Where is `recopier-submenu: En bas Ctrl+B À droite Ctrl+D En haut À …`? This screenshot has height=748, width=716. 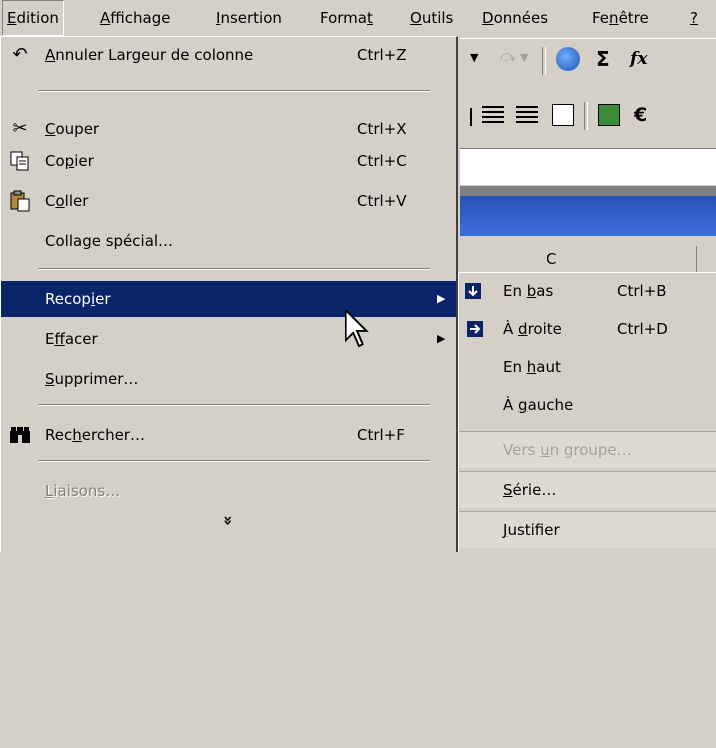 recopier-submenu: En bas Ctrl+B À droite Ctrl+D En haut À … is located at coordinates (587, 412).